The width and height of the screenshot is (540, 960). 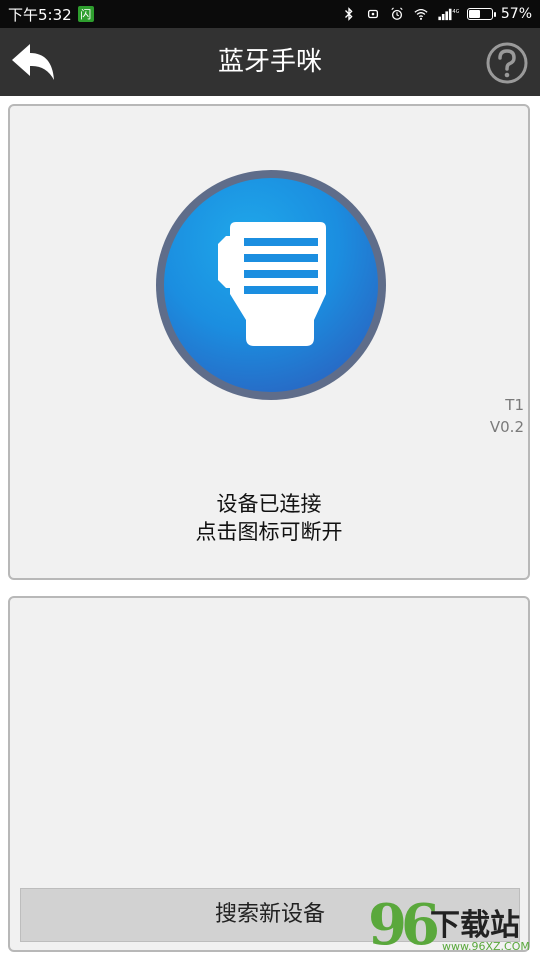 What do you see at coordinates (40, 14) in the screenshot?
I see `status-time: 下午5:32` at bounding box center [40, 14].